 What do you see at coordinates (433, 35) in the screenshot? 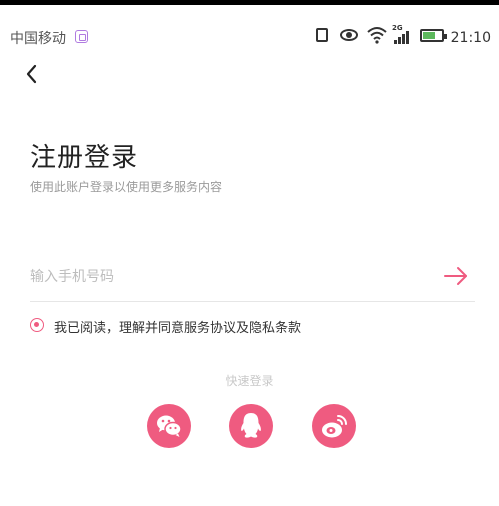
I see `battery-icon` at bounding box center [433, 35].